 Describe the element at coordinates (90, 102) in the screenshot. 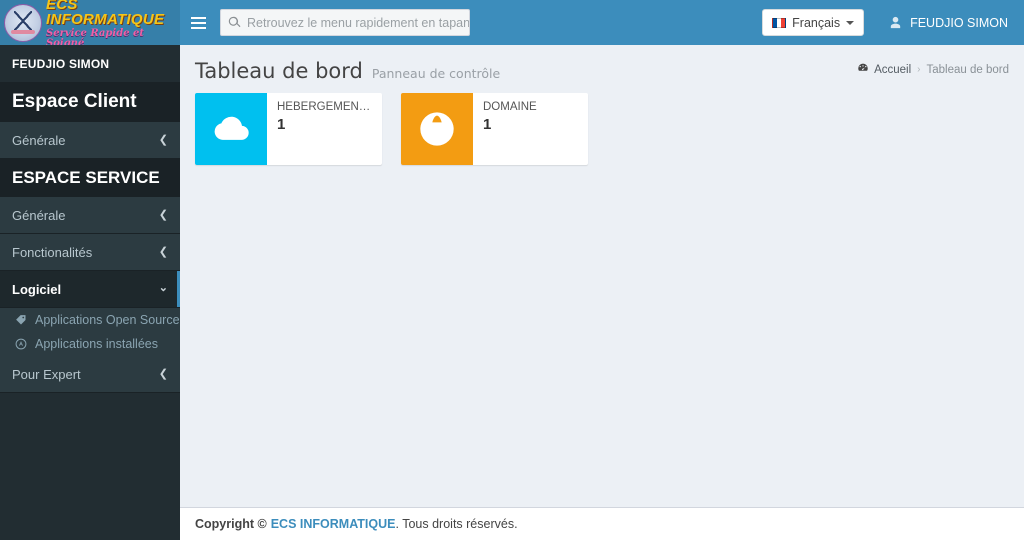

I see `sidebar-header-espace-client: Espace Client` at that location.